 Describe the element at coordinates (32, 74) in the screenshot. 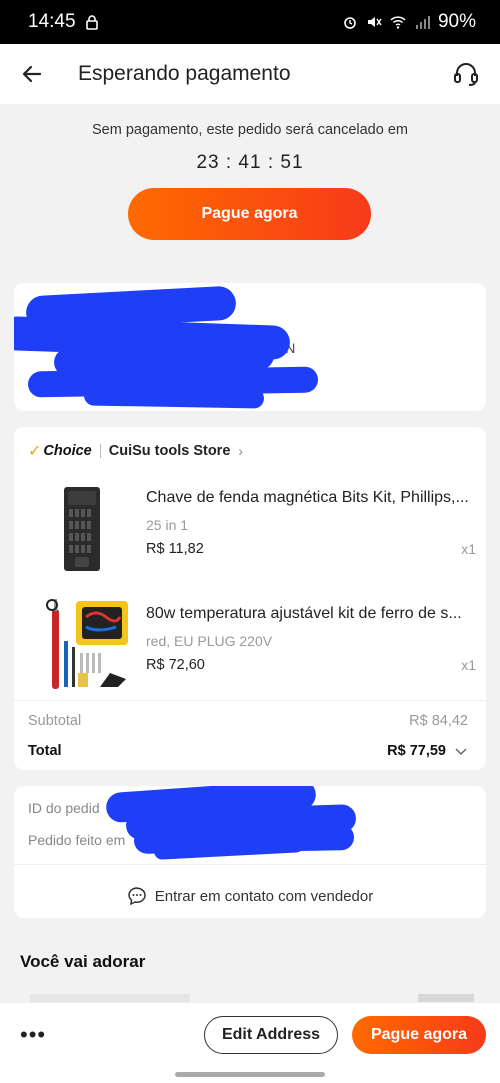

I see `back-arrow-icon` at that location.